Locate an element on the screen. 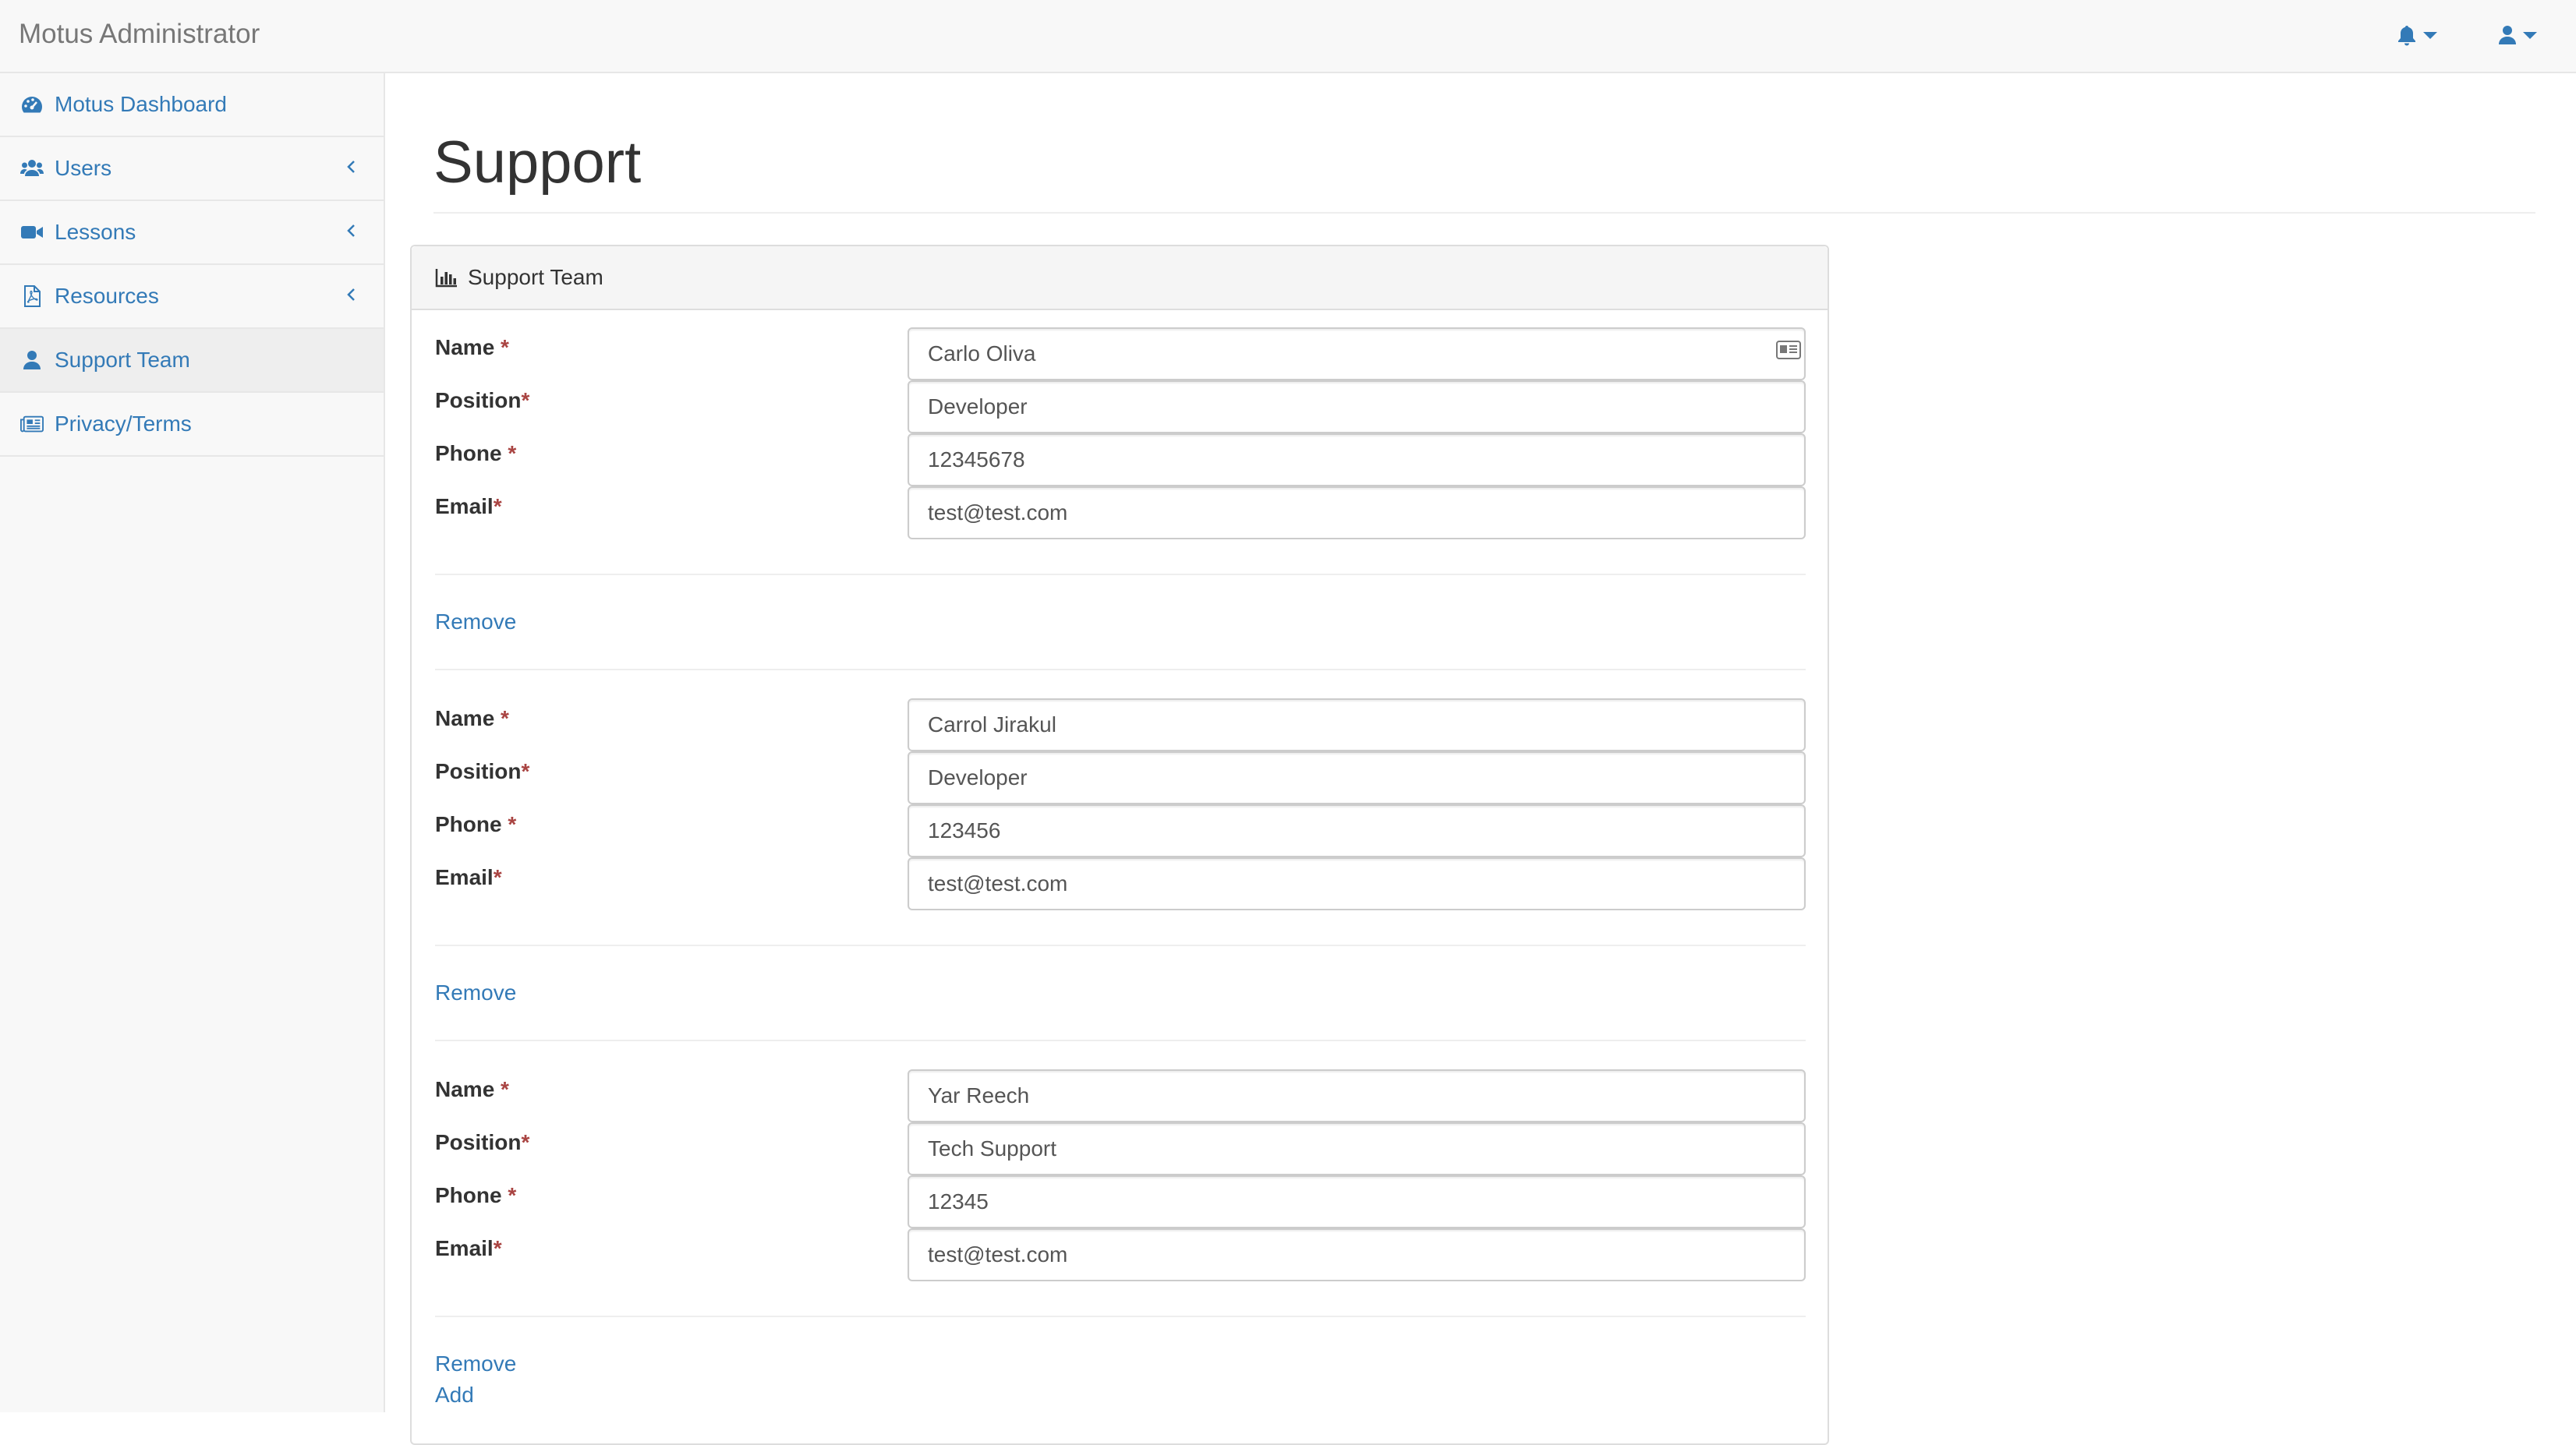  sidebar-item-label: Resources is located at coordinates (107, 296).